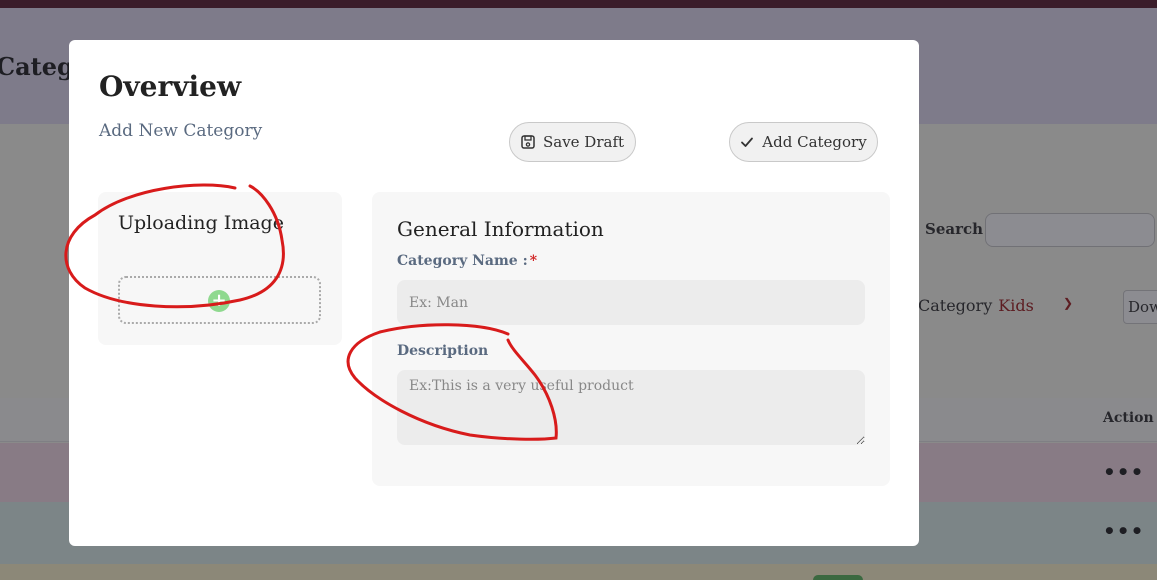 Image resolution: width=1157 pixels, height=580 pixels. I want to click on upload-image-card: Uploading Image +, so click(220, 268).